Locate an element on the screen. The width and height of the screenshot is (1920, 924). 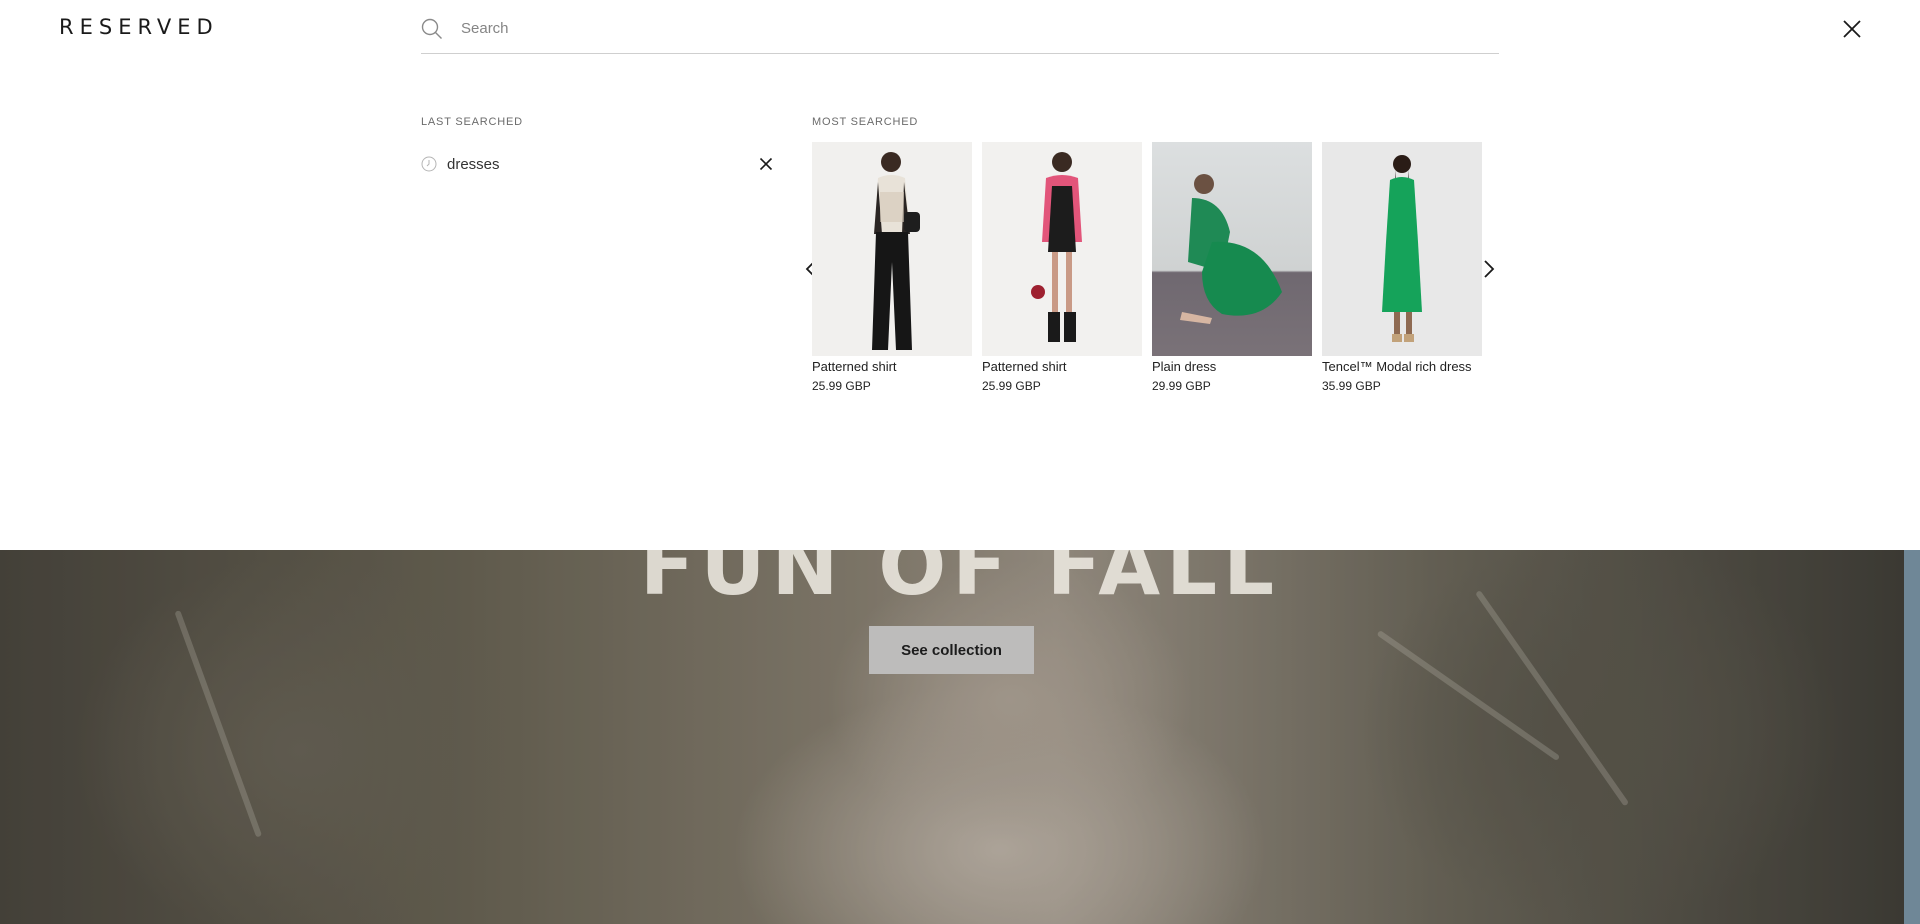
product-price: 35.99 GBP is located at coordinates (1351, 386).